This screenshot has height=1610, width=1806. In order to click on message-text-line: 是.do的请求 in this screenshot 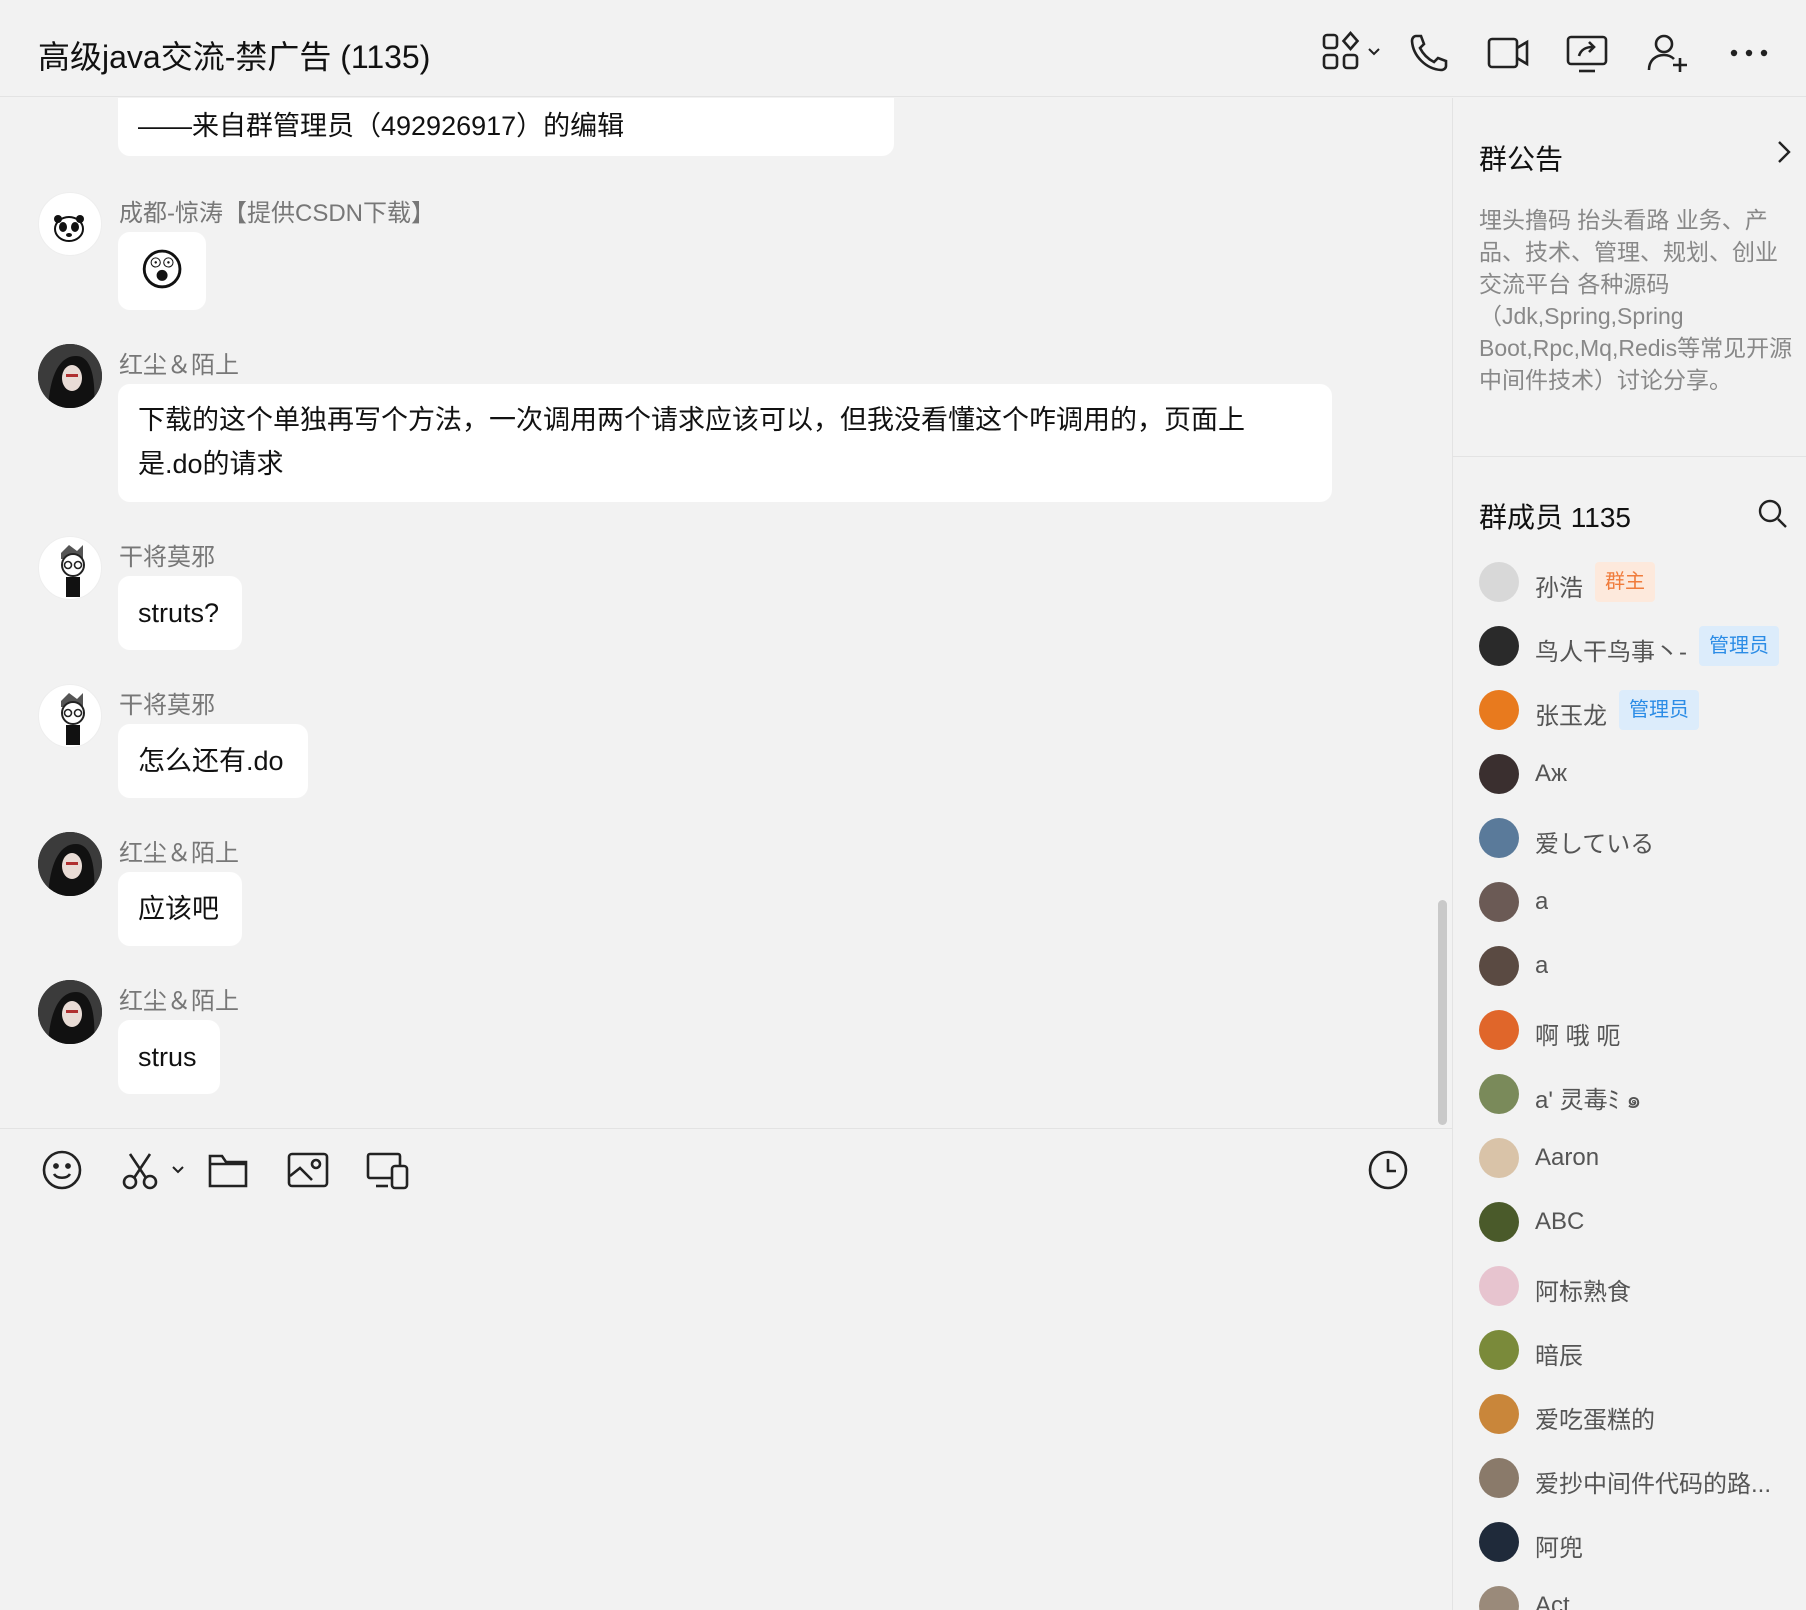, I will do `click(211, 464)`.